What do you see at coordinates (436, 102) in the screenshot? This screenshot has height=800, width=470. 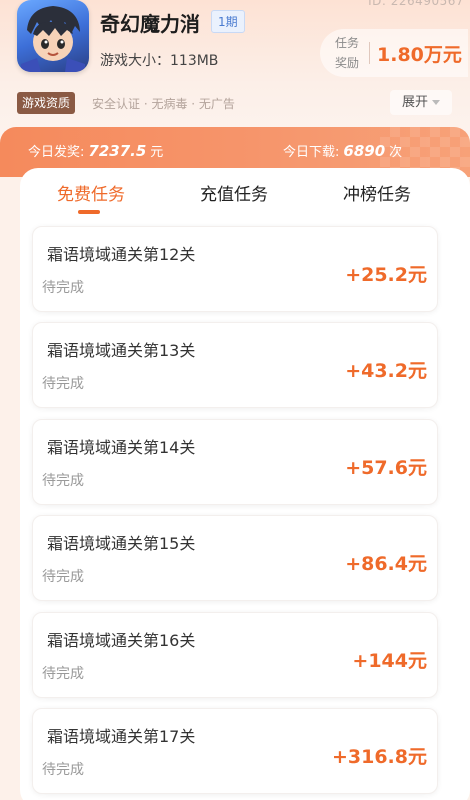 I see `chevron-down-icon` at bounding box center [436, 102].